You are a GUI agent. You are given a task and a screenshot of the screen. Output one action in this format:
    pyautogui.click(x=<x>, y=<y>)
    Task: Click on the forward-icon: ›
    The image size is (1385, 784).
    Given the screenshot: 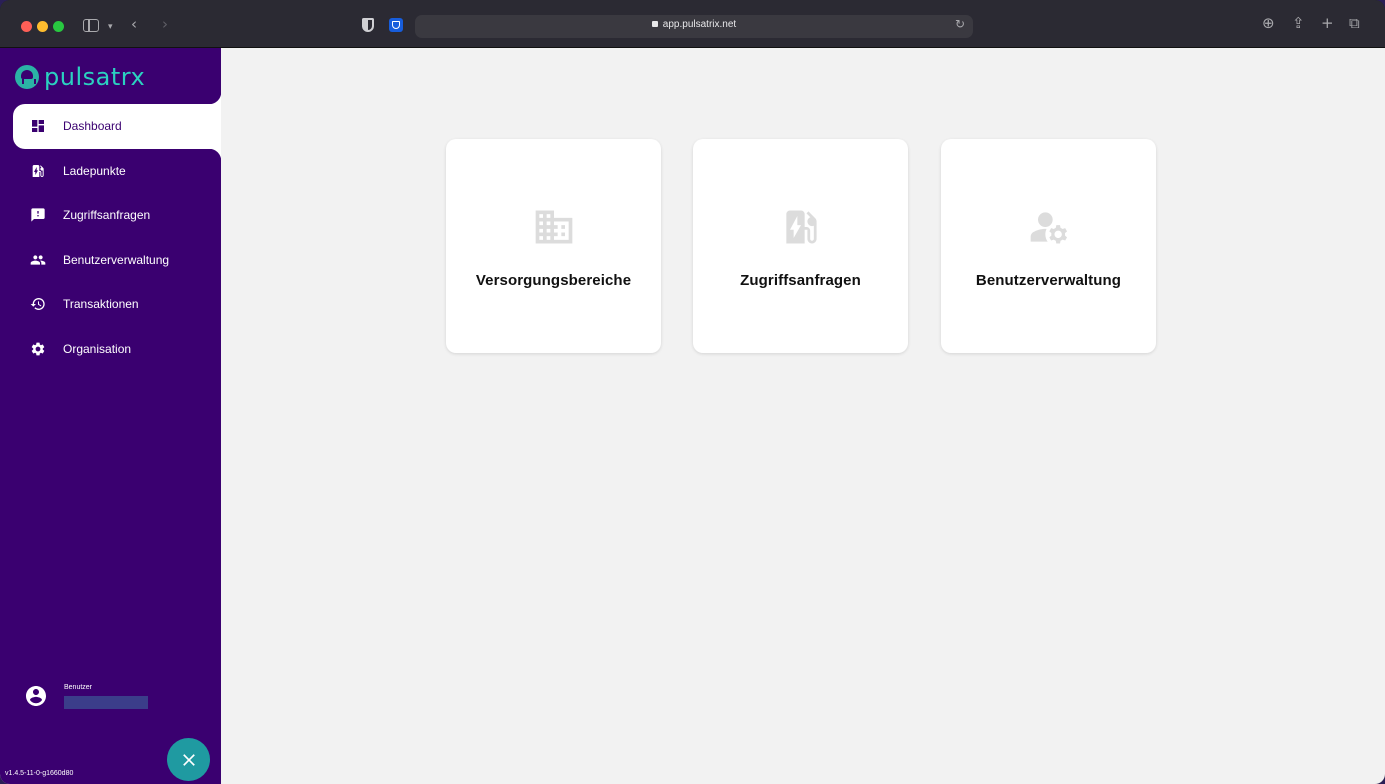 What is the action you would take?
    pyautogui.click(x=165, y=24)
    